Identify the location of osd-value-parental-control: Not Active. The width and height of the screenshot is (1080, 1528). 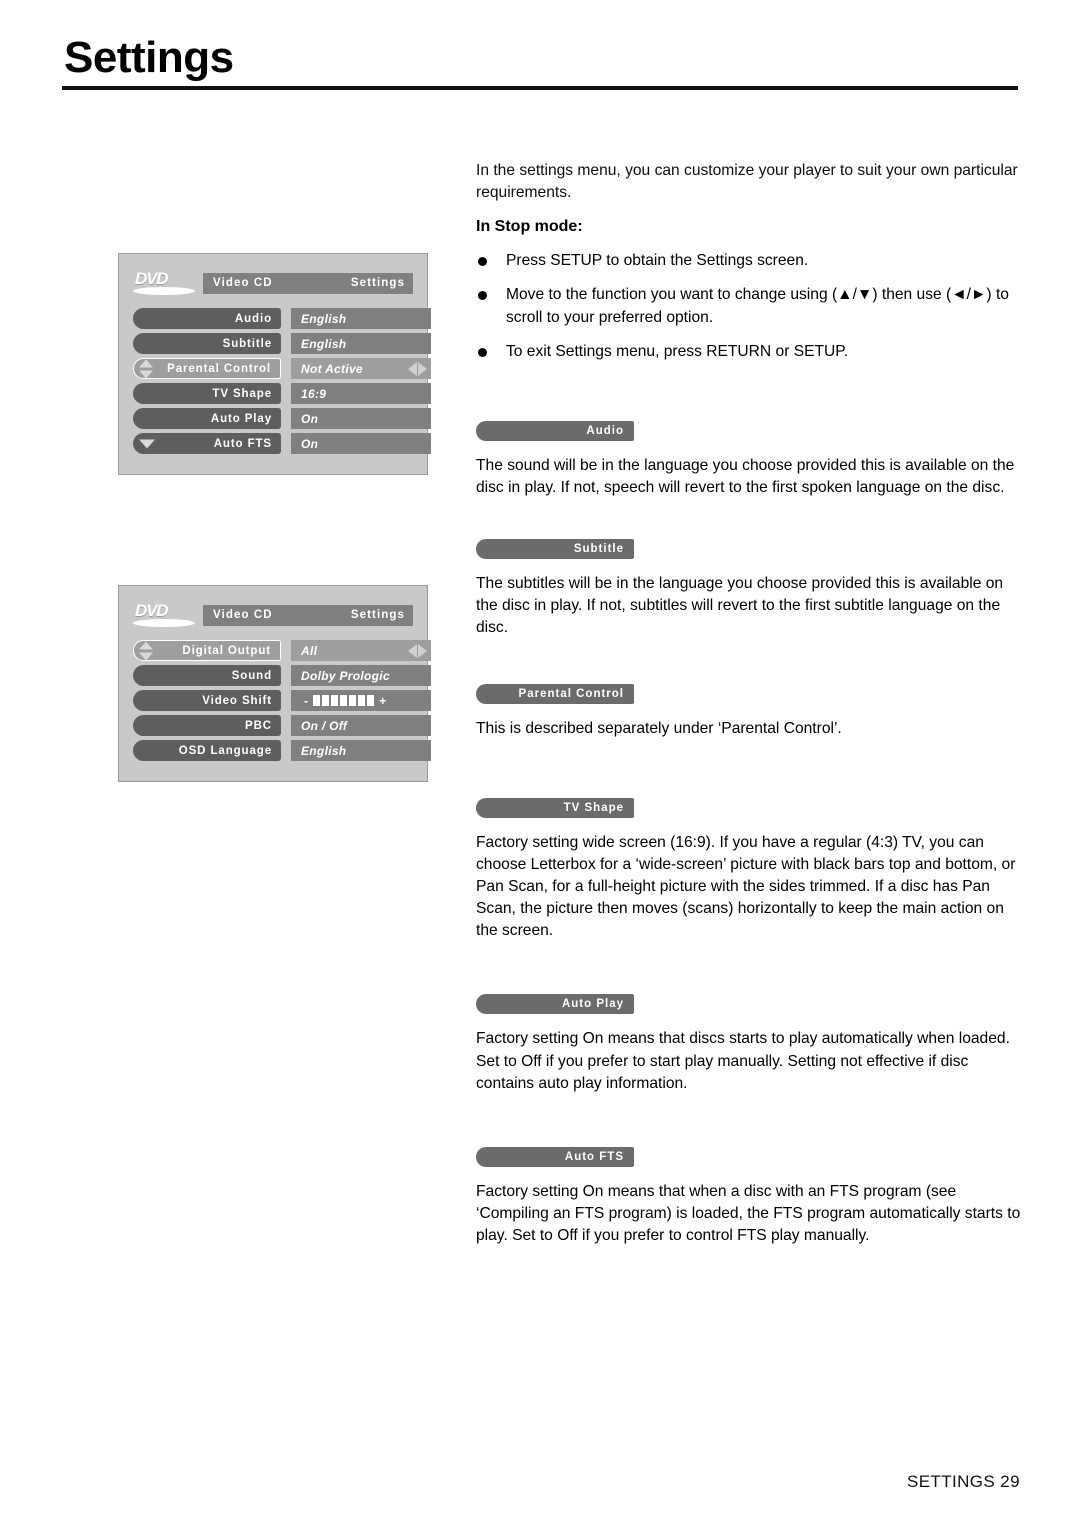
(361, 368).